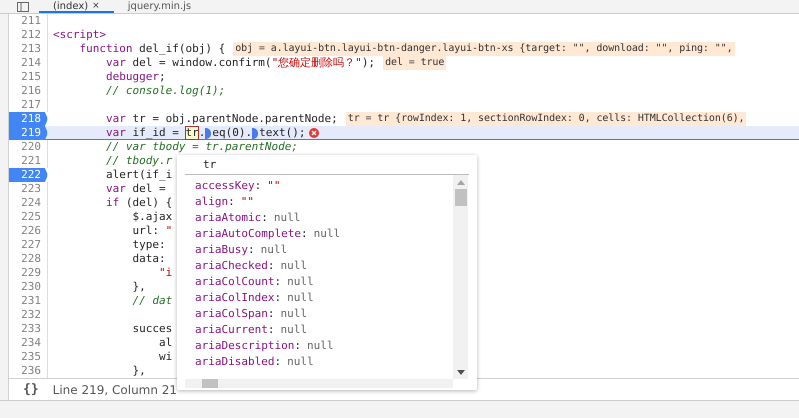  Describe the element at coordinates (324, 298) in the screenshot. I see `property-row: ariaColIndex: null` at that location.